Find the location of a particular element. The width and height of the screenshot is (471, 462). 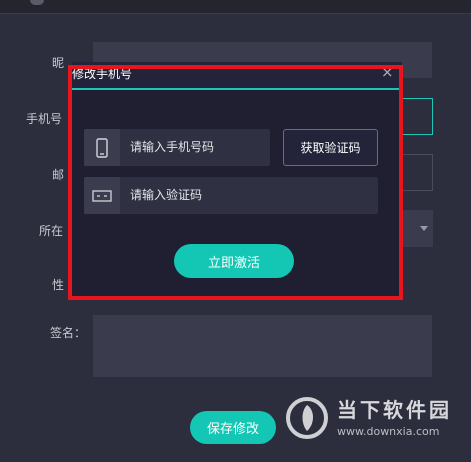

location-label: 所在 is located at coordinates (51, 231).